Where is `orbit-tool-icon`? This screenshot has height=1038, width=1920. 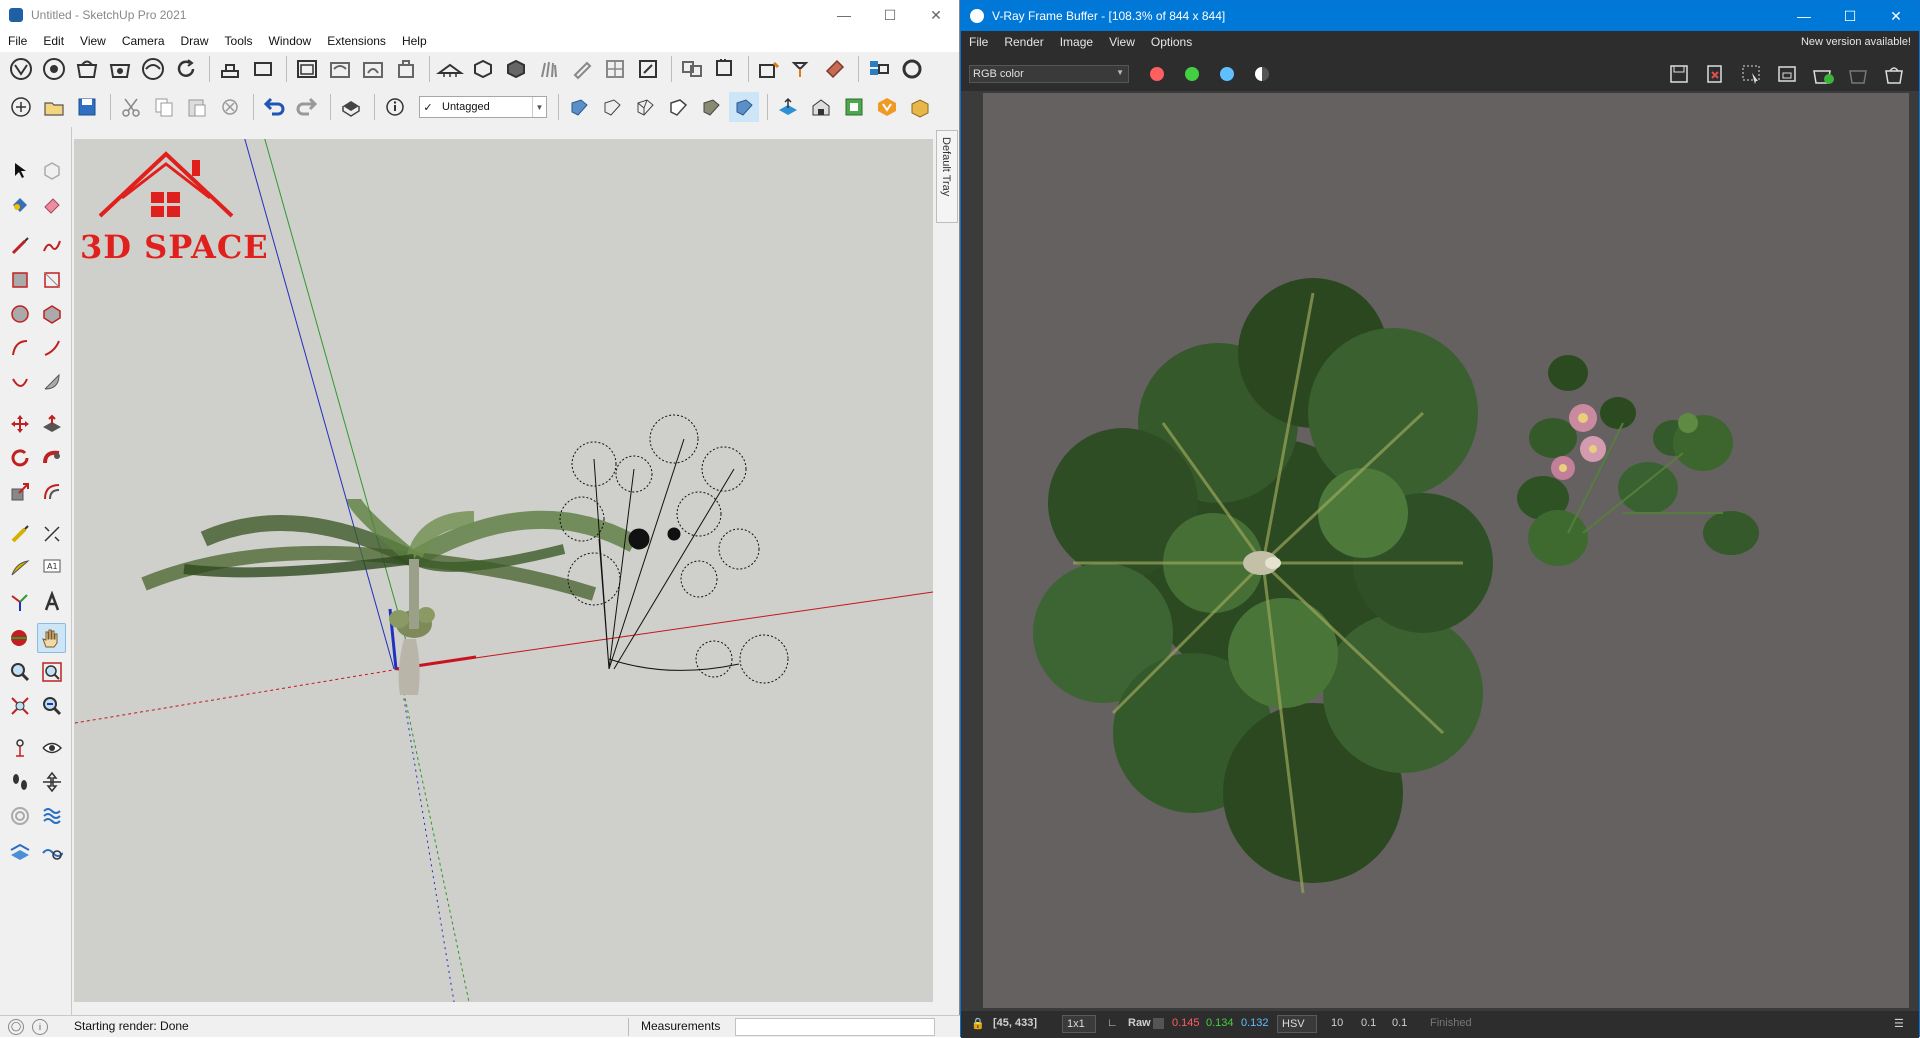
orbit-tool-icon is located at coordinates (19, 638).